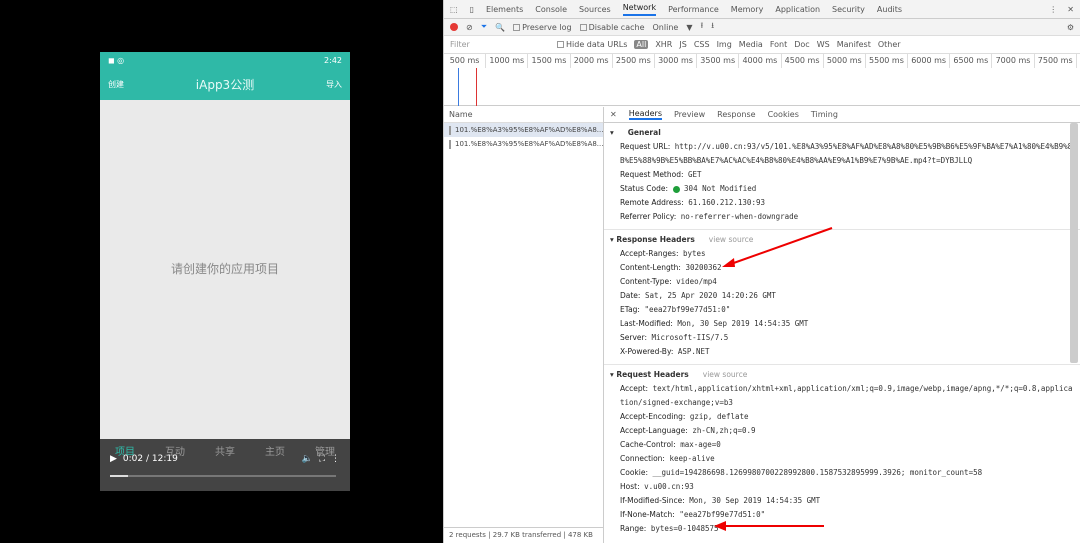 The width and height of the screenshot is (1080, 543). I want to click on record-icon, so click(454, 27).